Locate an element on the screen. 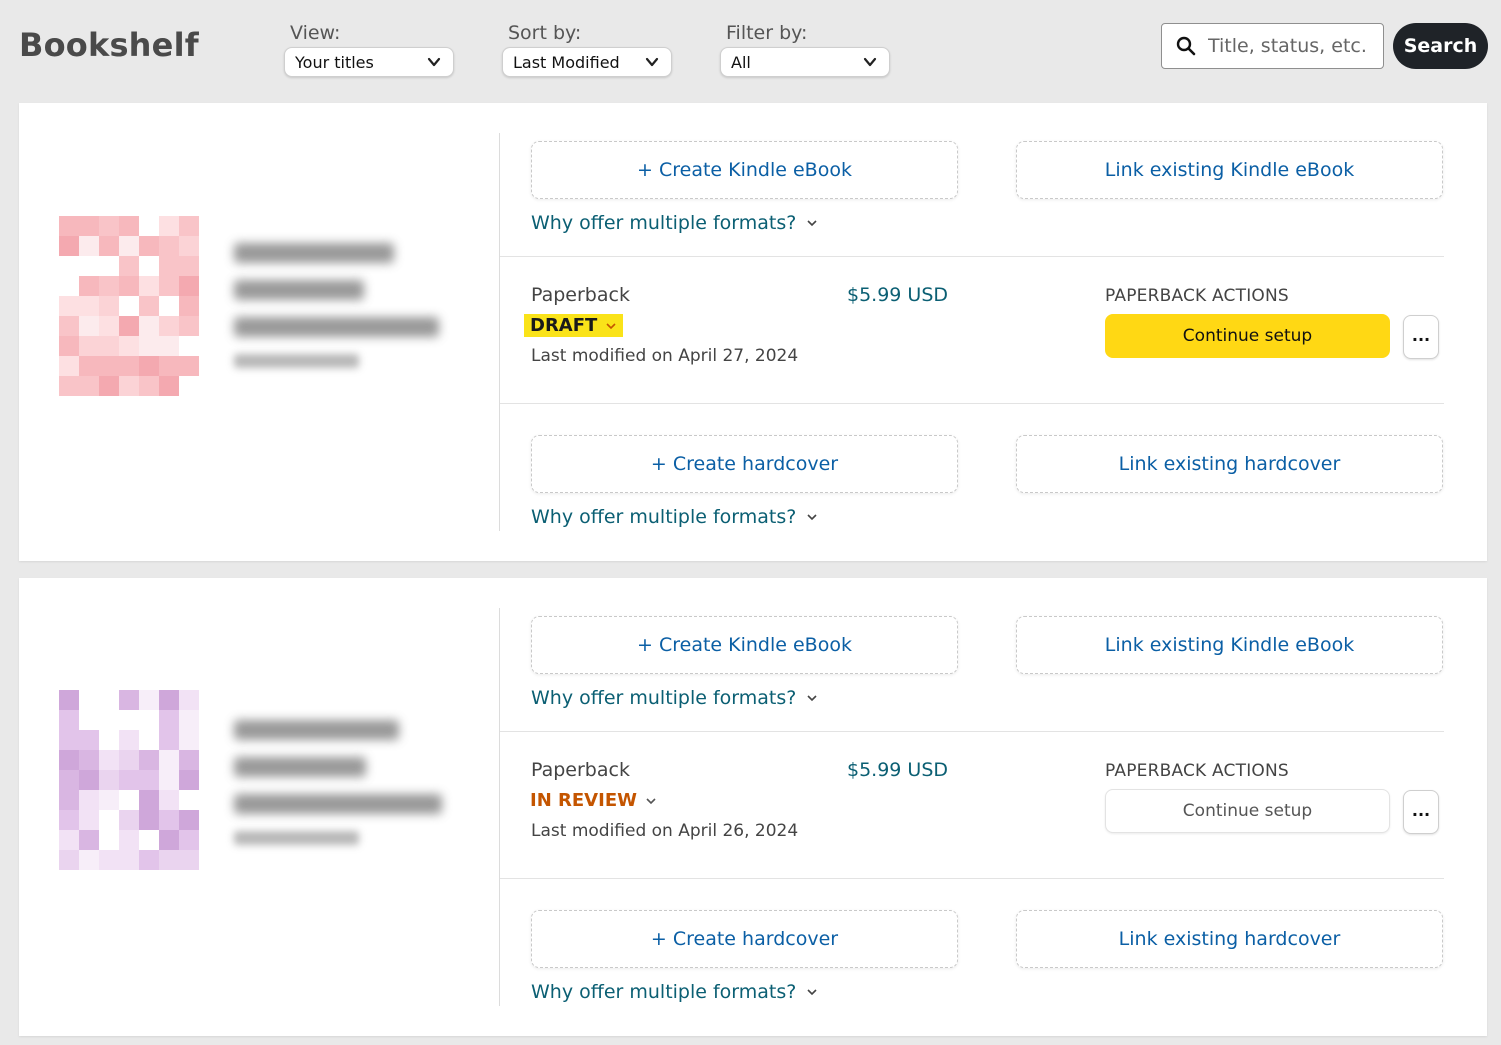  sort-filter: Sort by: Last Modified is located at coordinates (587, 49).